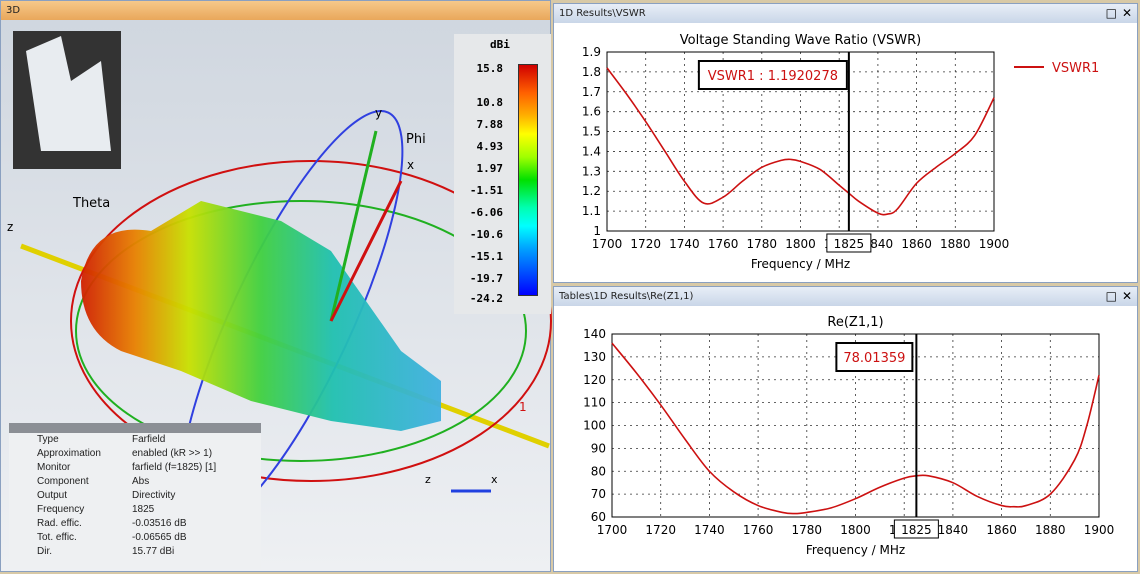  I want to click on info-row: Rad. effic. -0.03516 dB, so click(135, 524).